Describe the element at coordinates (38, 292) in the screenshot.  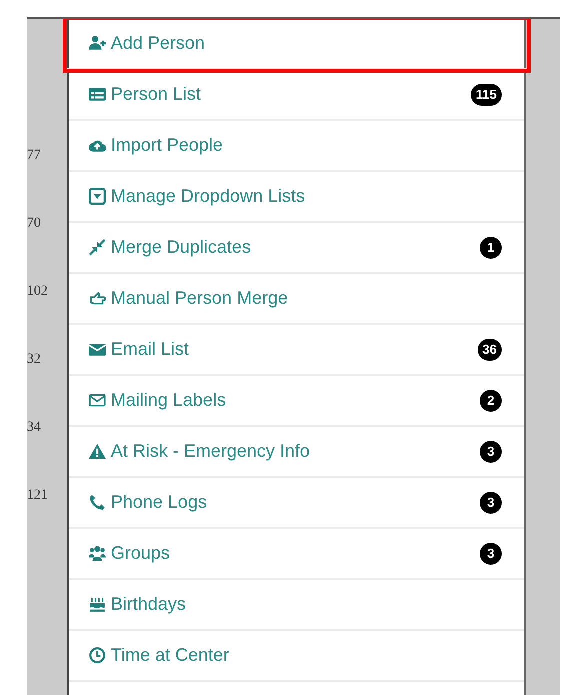
I see `row-number: 102` at that location.